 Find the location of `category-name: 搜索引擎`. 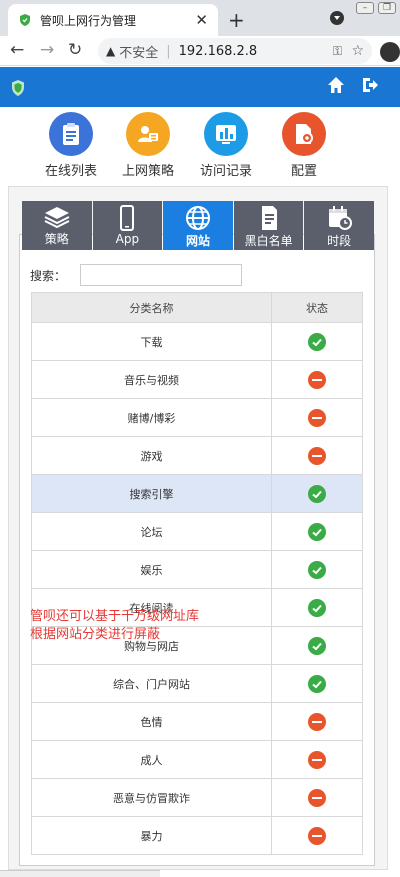

category-name: 搜索引擎 is located at coordinates (151, 493).